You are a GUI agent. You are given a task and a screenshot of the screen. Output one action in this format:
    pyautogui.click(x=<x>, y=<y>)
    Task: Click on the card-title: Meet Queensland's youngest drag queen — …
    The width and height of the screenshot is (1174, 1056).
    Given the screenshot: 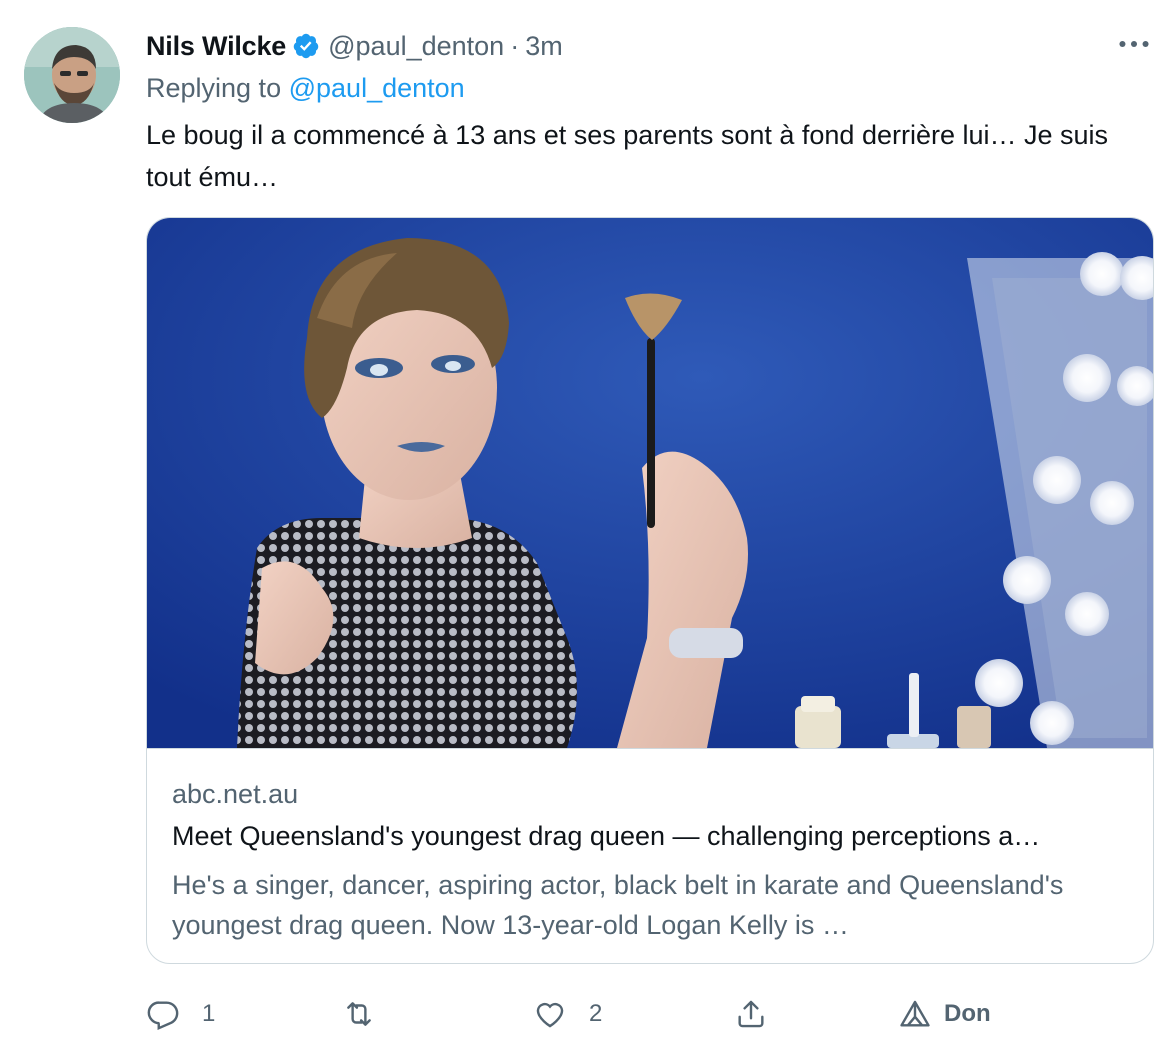 What is the action you would take?
    pyautogui.click(x=606, y=836)
    